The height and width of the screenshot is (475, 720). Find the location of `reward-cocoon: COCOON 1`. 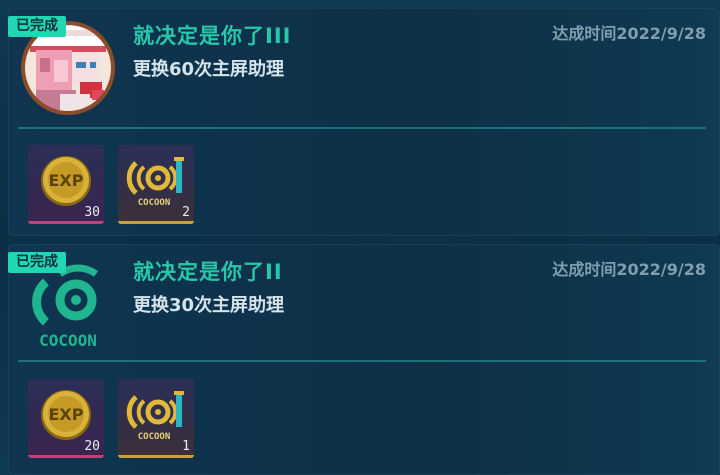

reward-cocoon: COCOON 1 is located at coordinates (156, 418).